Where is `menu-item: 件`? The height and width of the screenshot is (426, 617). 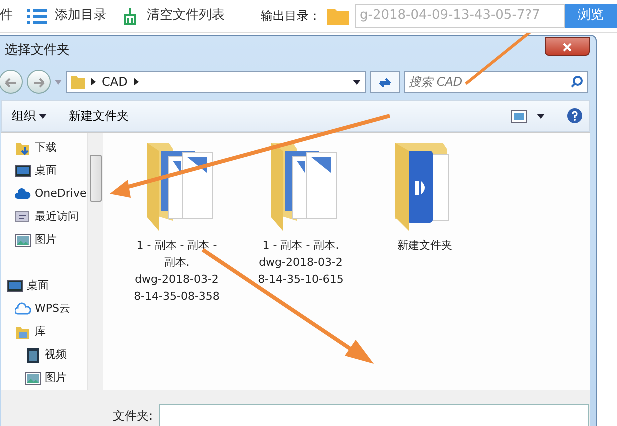 menu-item: 件 is located at coordinates (6, 16).